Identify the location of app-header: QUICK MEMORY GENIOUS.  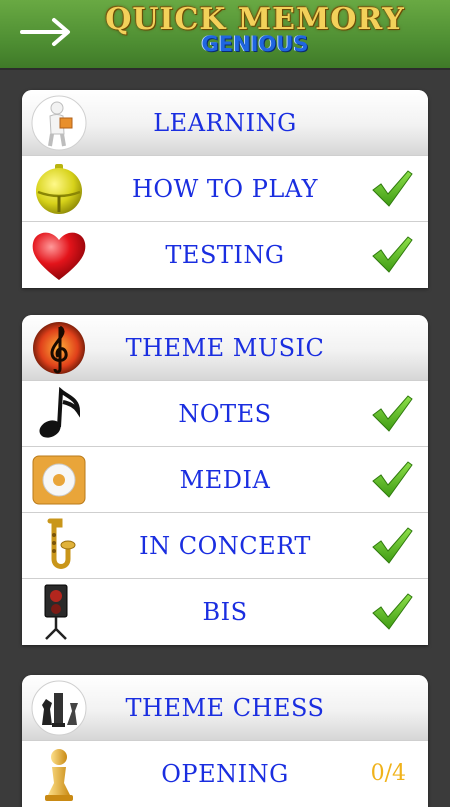
(225, 35).